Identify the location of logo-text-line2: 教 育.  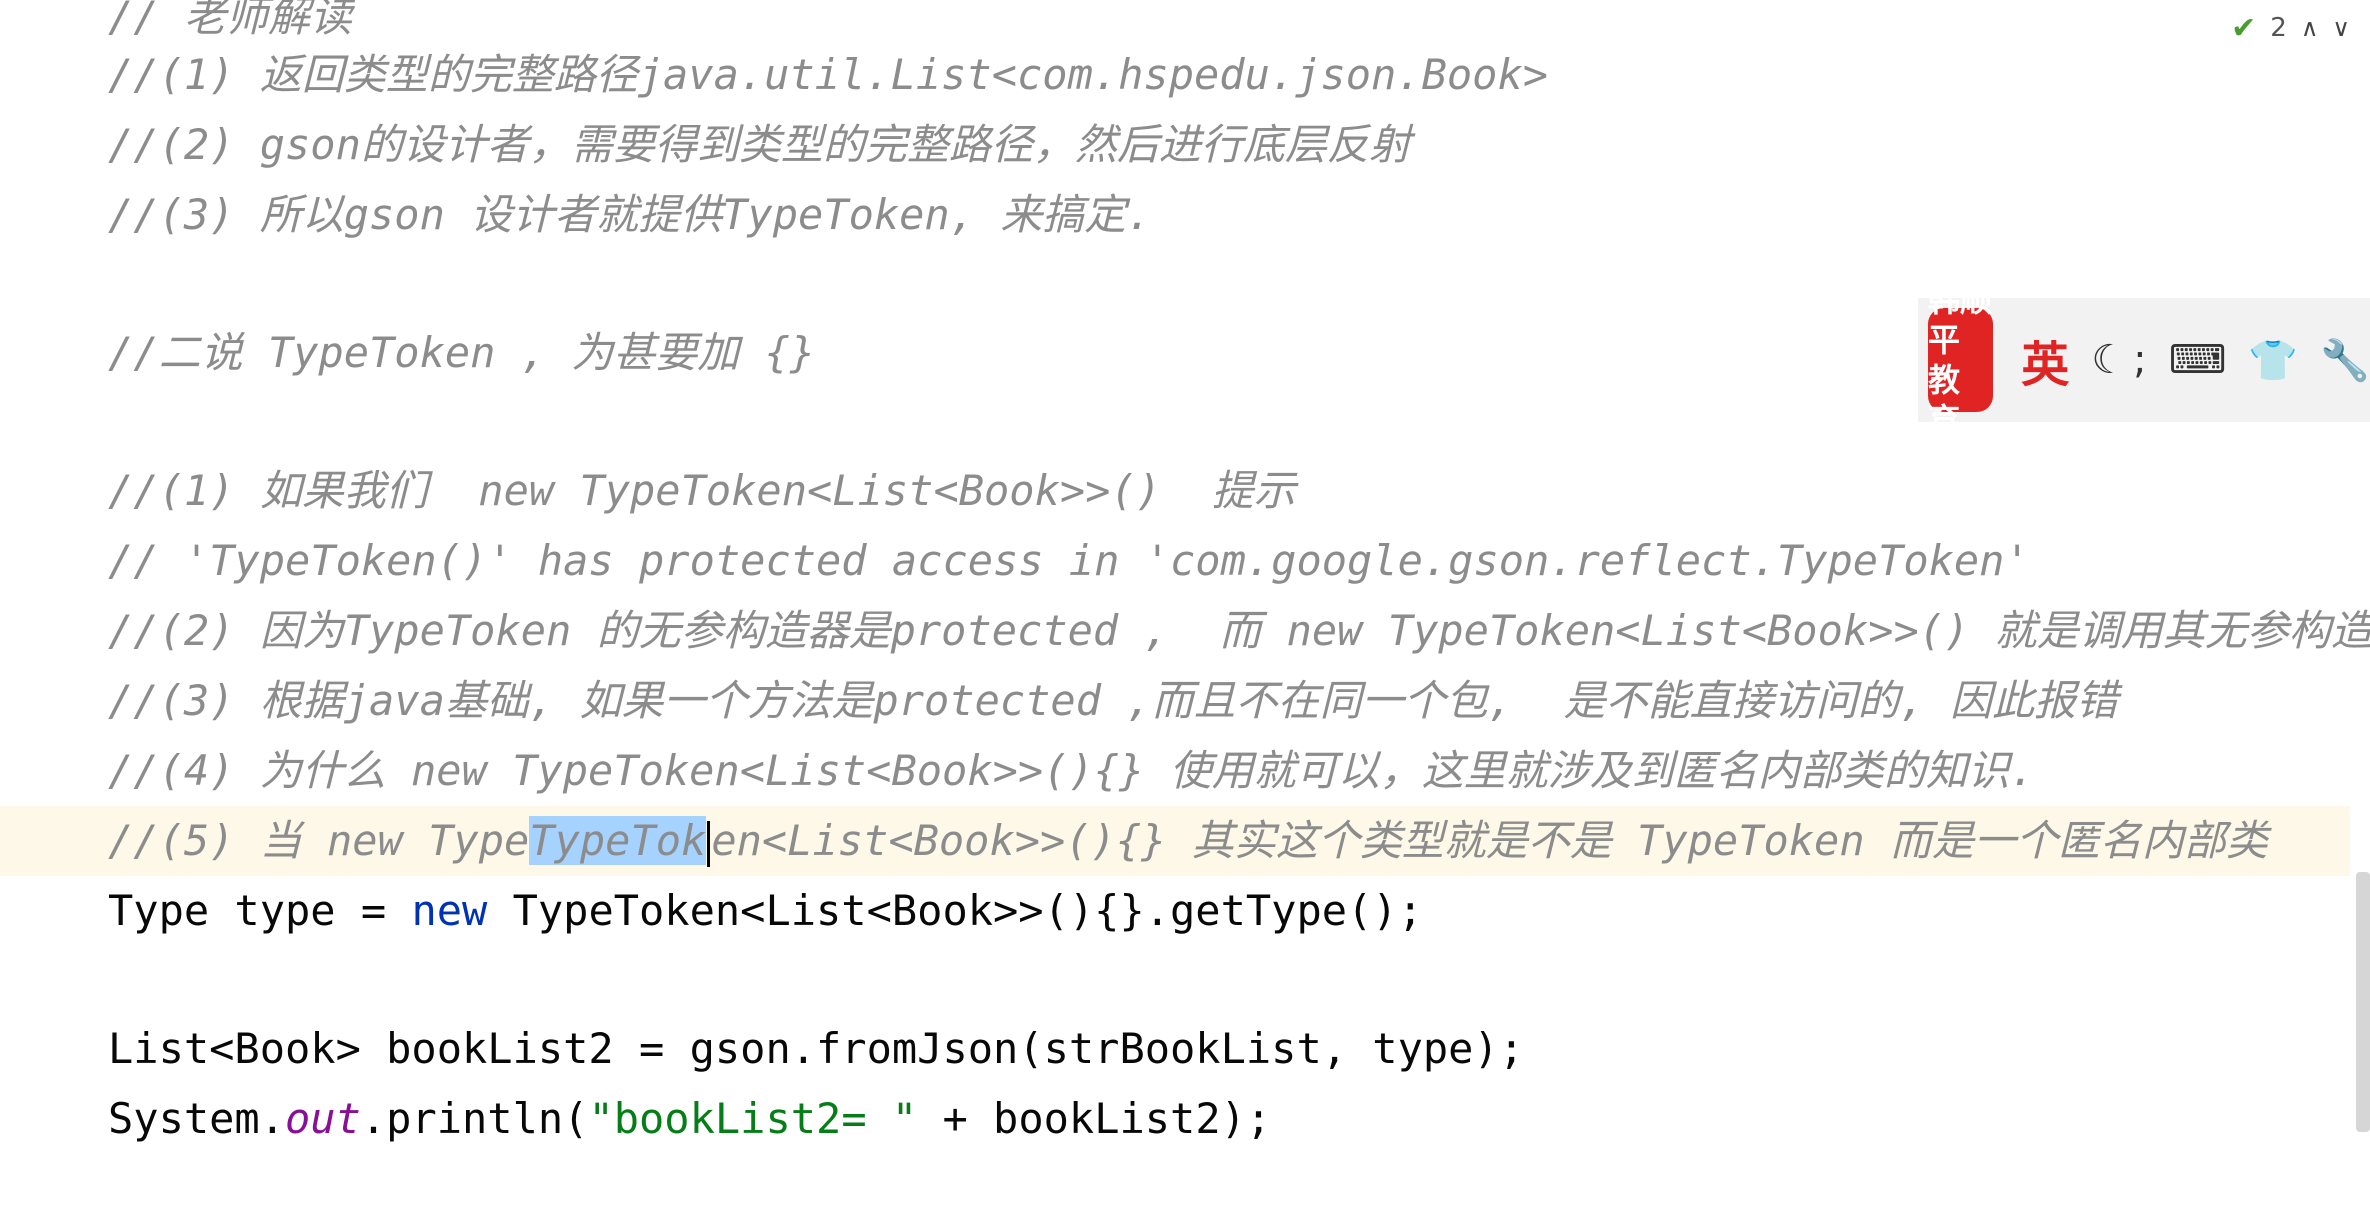
(1944, 400).